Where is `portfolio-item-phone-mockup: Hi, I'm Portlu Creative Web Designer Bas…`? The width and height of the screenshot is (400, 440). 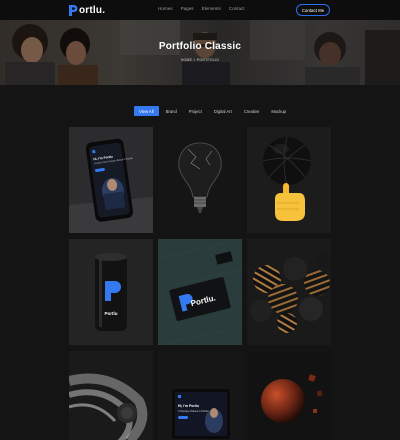
portfolio-item-phone-mockup: Hi, I'm Portlu Creative Web Designer Bas… is located at coordinates (111, 180).